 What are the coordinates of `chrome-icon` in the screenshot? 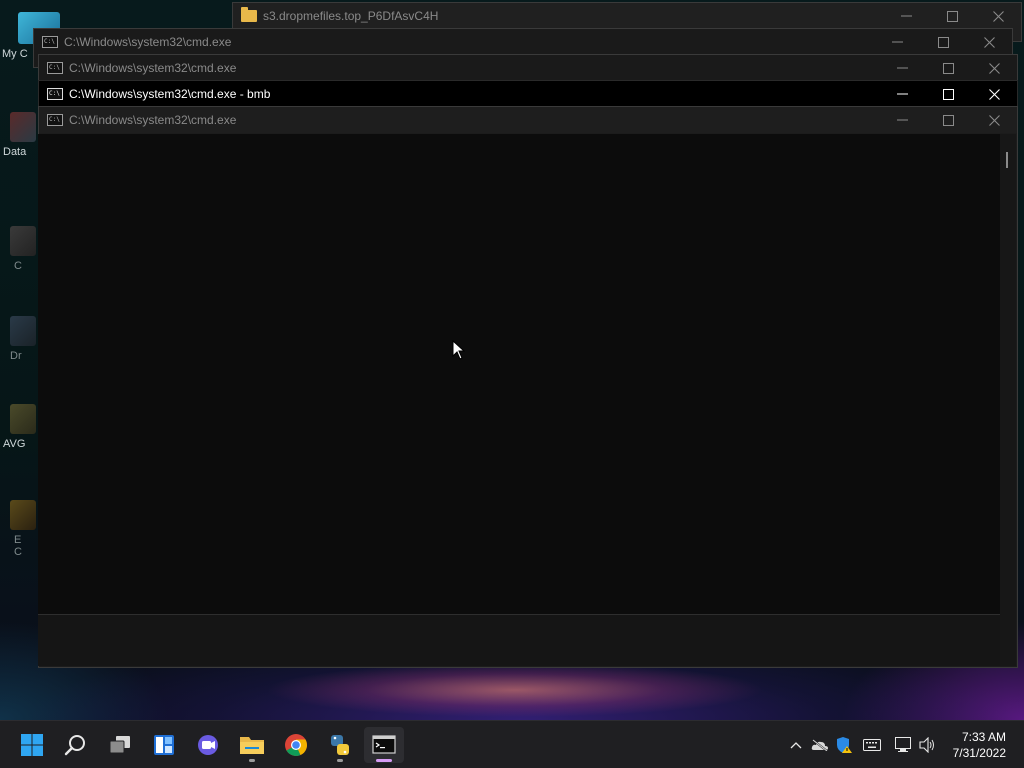 It's located at (296, 745).